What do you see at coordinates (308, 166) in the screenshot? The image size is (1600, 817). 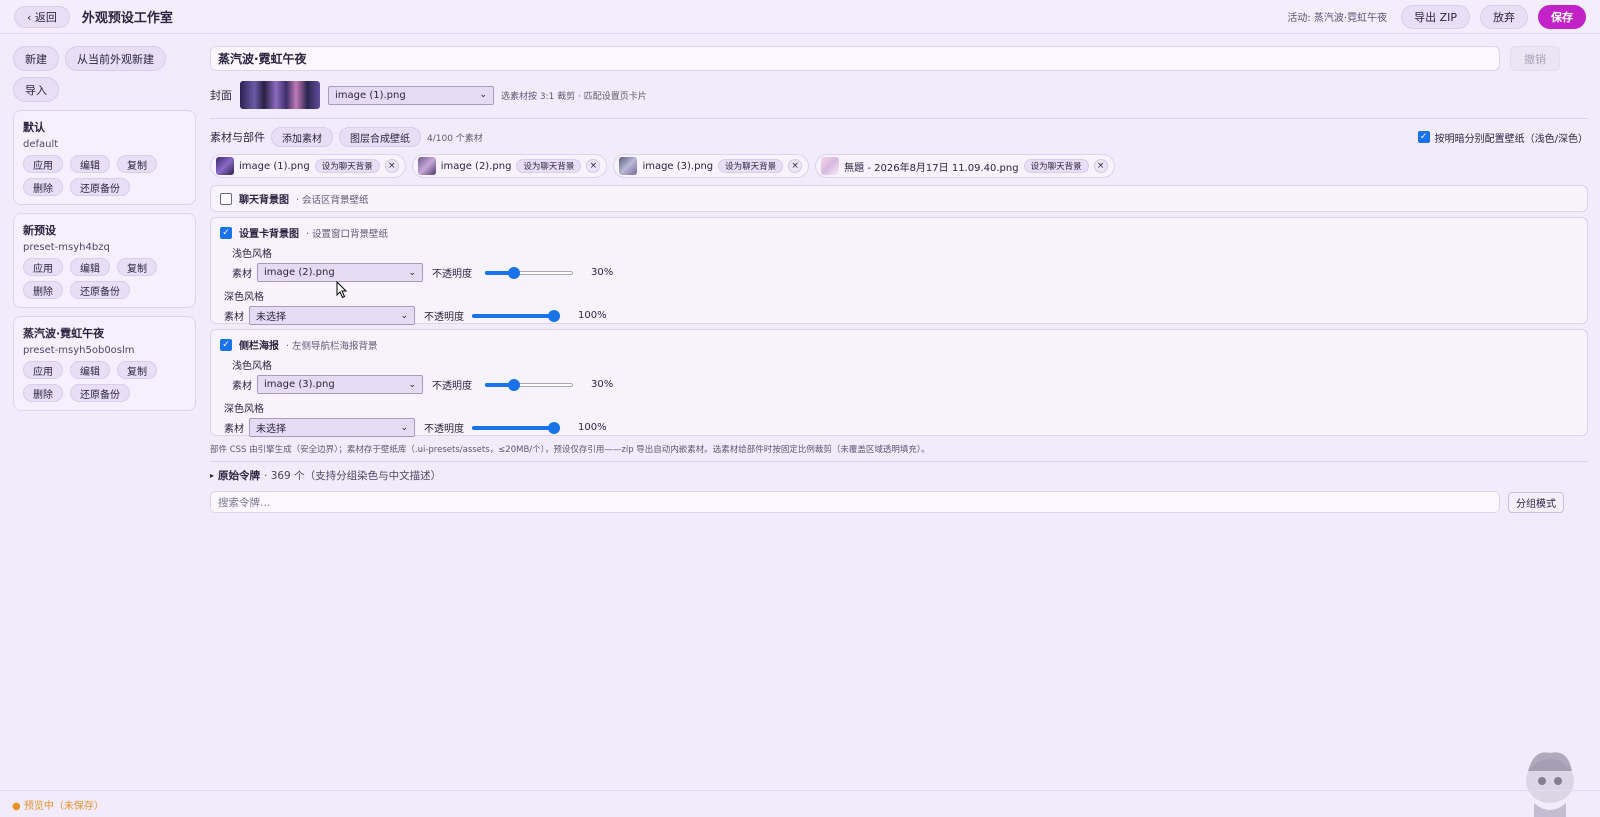 I see `asset-chip: image (1).png 设为聊天背景 ×` at bounding box center [308, 166].